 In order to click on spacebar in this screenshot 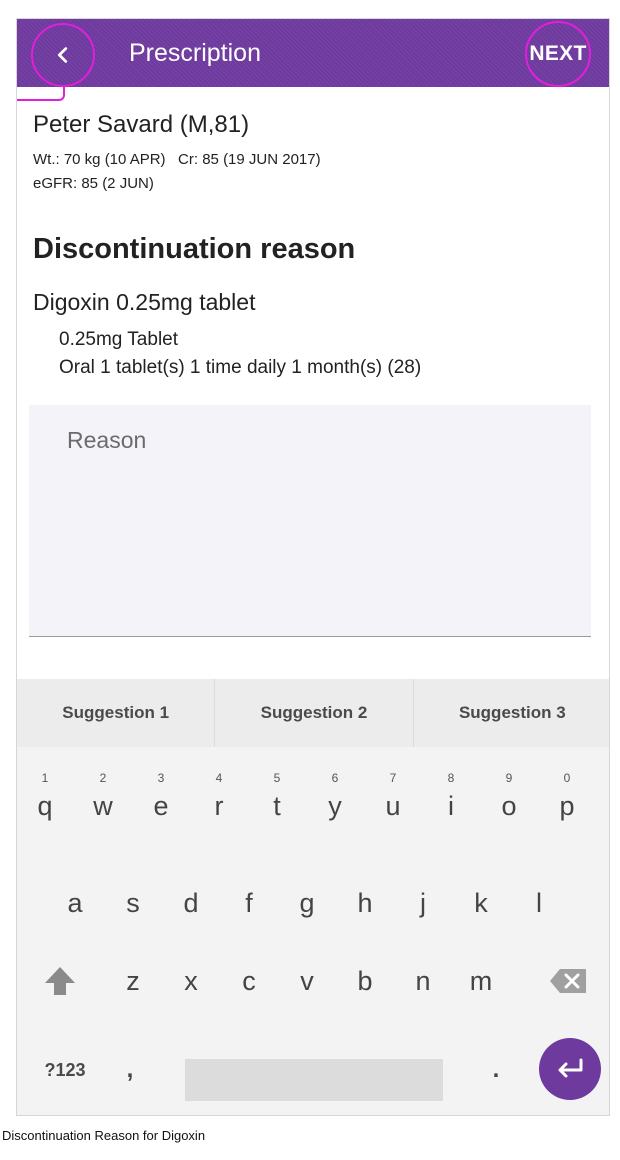, I will do `click(314, 1080)`.